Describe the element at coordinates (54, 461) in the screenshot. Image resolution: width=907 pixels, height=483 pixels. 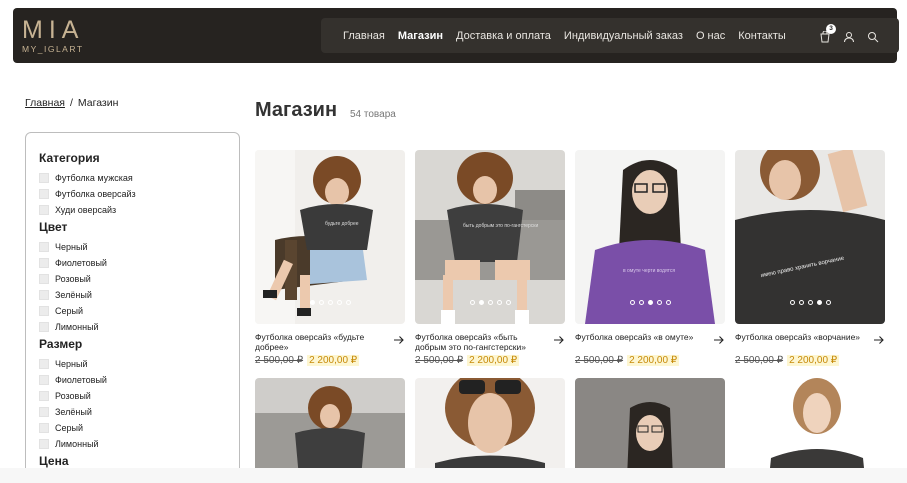
I see `filter-title-price: Цена` at that location.